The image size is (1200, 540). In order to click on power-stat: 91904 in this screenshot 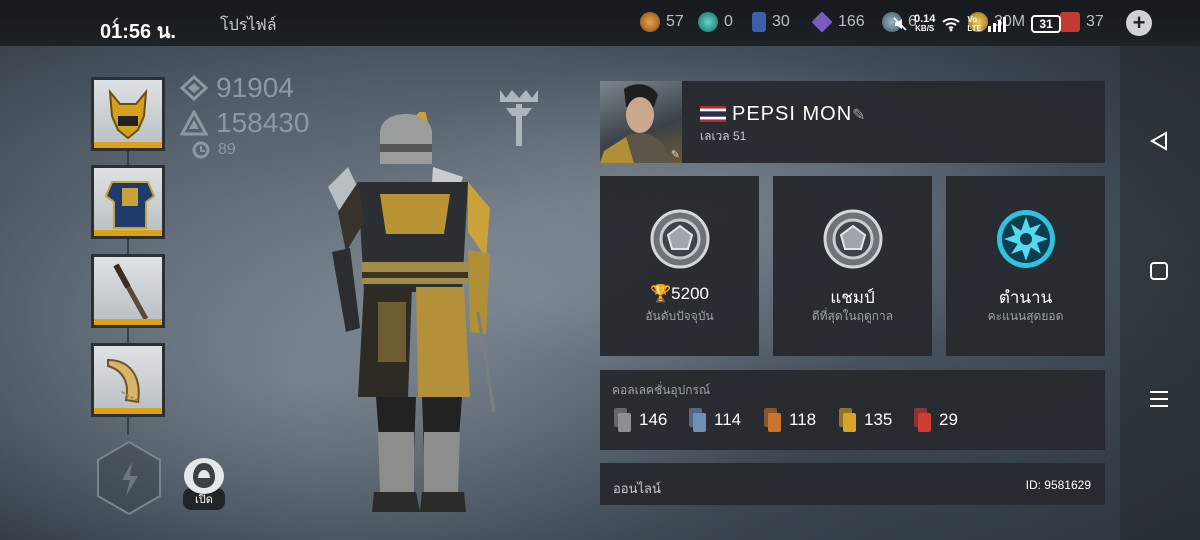, I will do `click(237, 88)`.